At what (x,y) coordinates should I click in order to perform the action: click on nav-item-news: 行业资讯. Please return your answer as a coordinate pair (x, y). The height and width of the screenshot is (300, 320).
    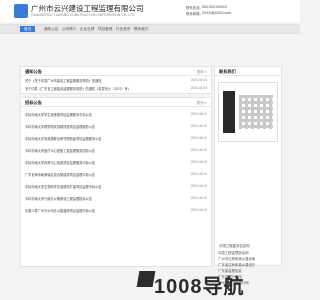
    Looking at the image, I should click on (123, 29).